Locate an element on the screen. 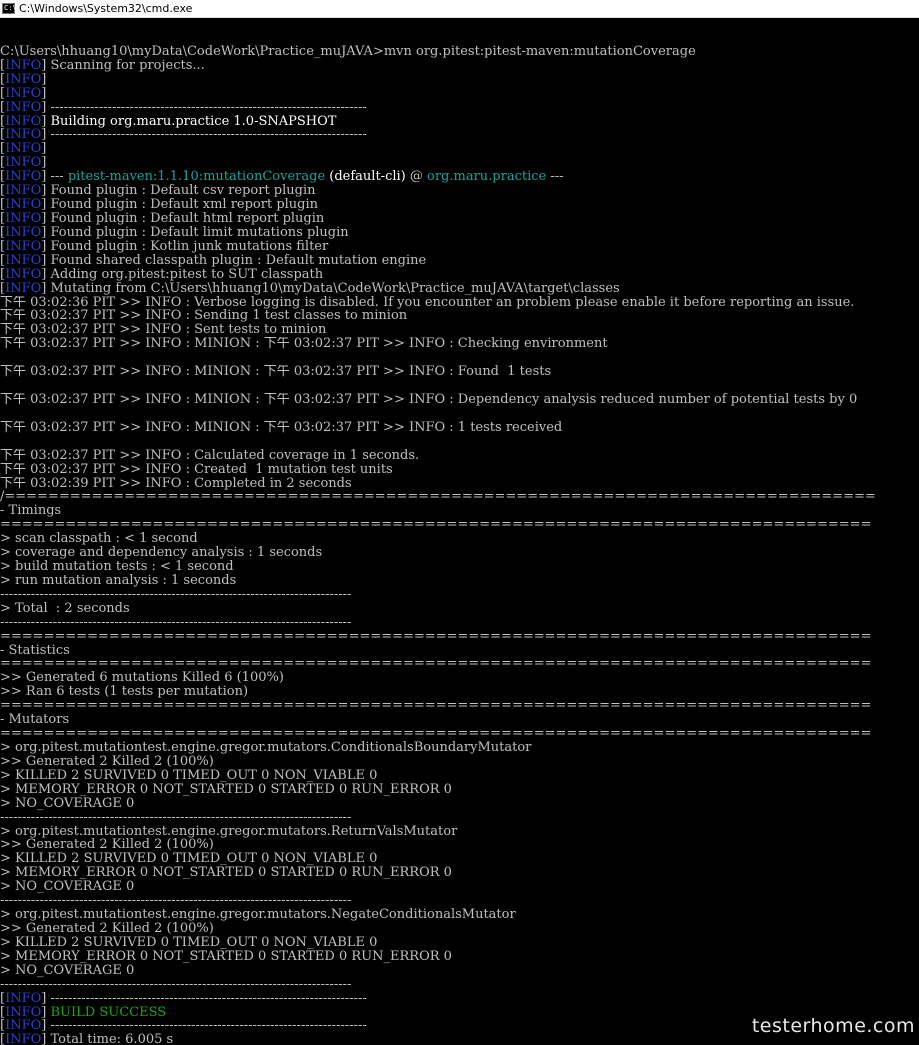  console-text: >> Generated 6 mutations Killed 6 (100%) is located at coordinates (142, 678).